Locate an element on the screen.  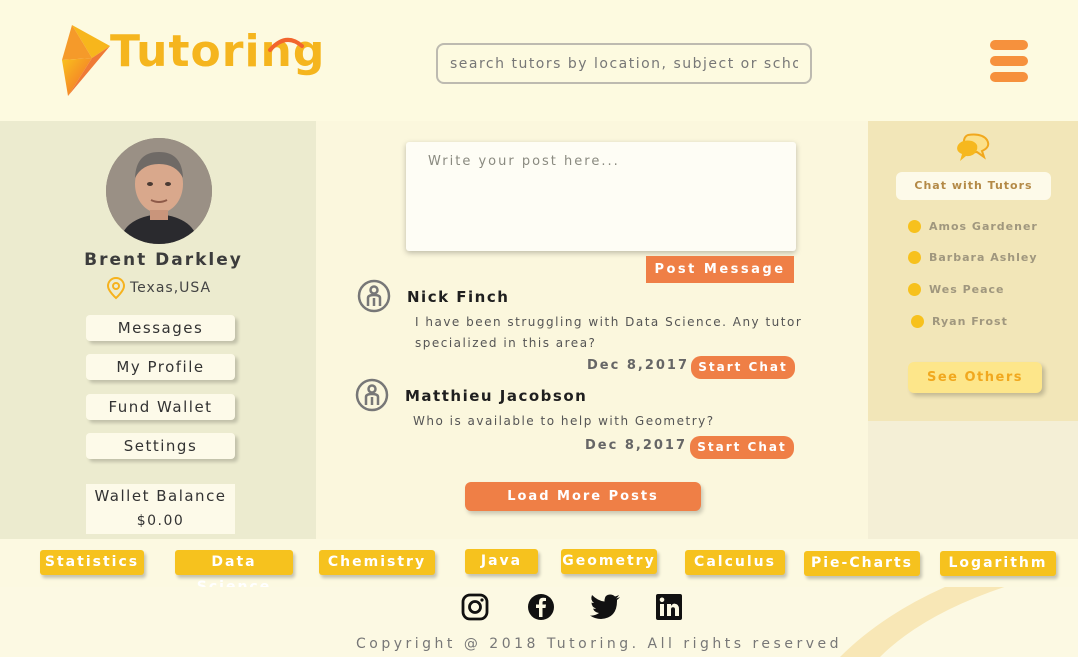
tag-data-science: Data Science is located at coordinates (234, 572).